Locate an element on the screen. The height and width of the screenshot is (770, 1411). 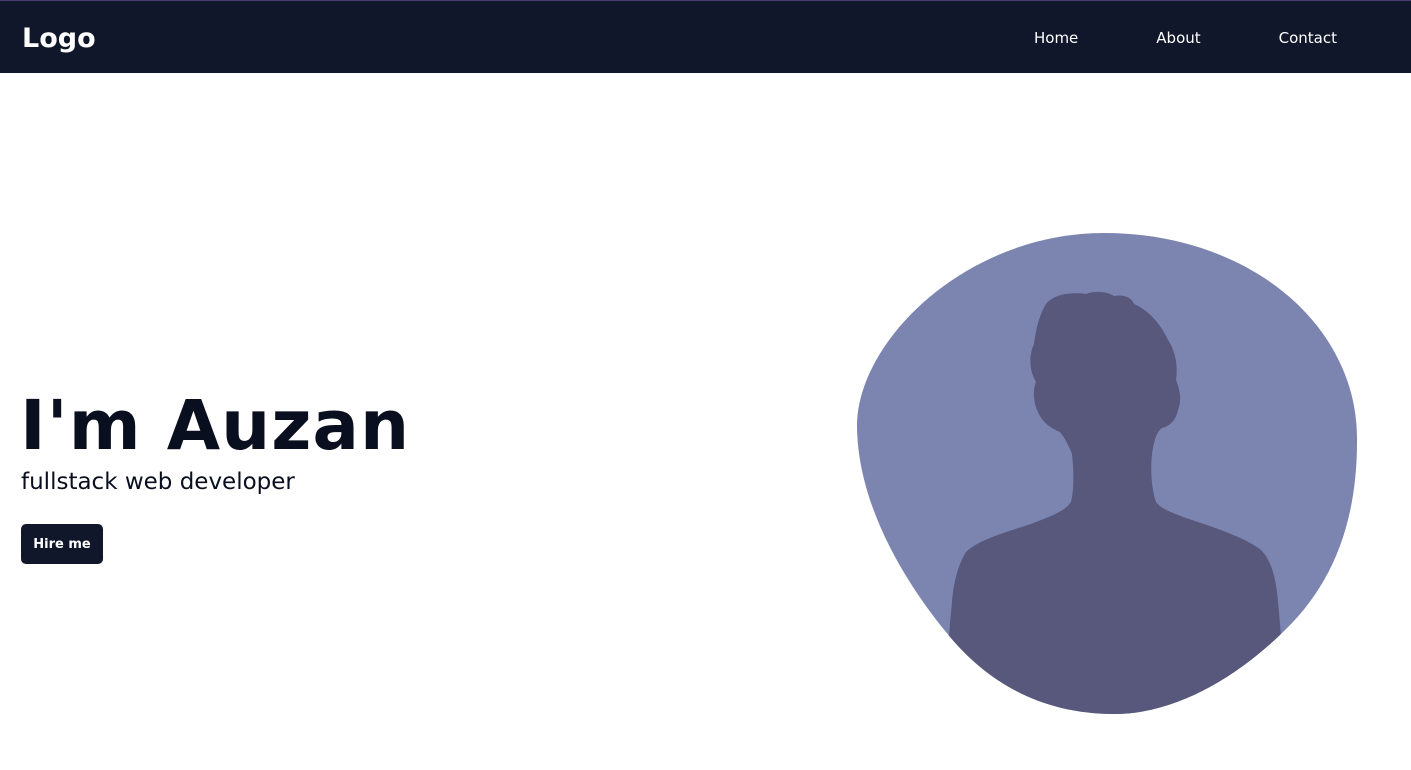
hero-title: I'm Auzan is located at coordinates (215, 426).